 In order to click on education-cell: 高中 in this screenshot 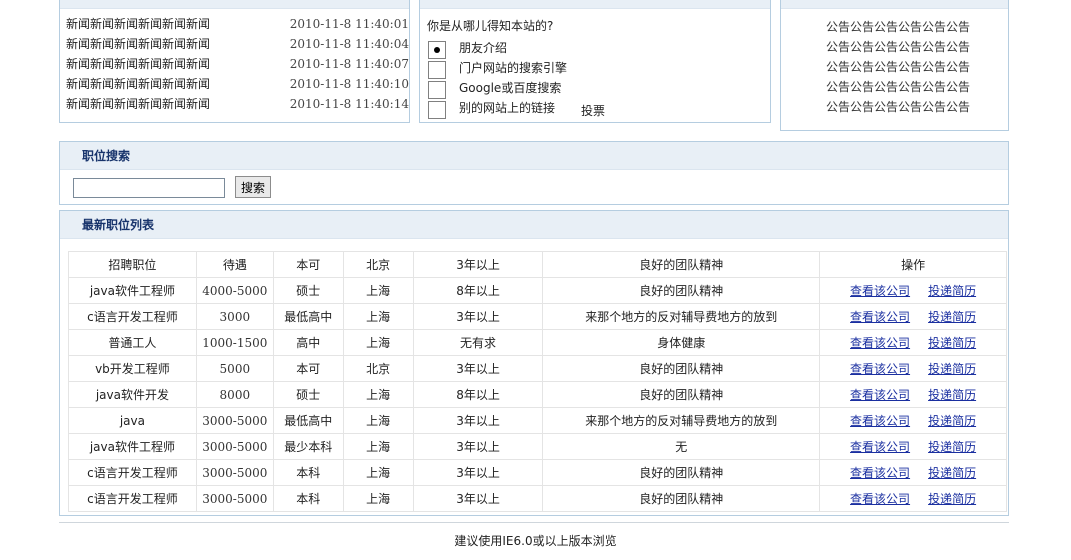, I will do `click(308, 342)`.